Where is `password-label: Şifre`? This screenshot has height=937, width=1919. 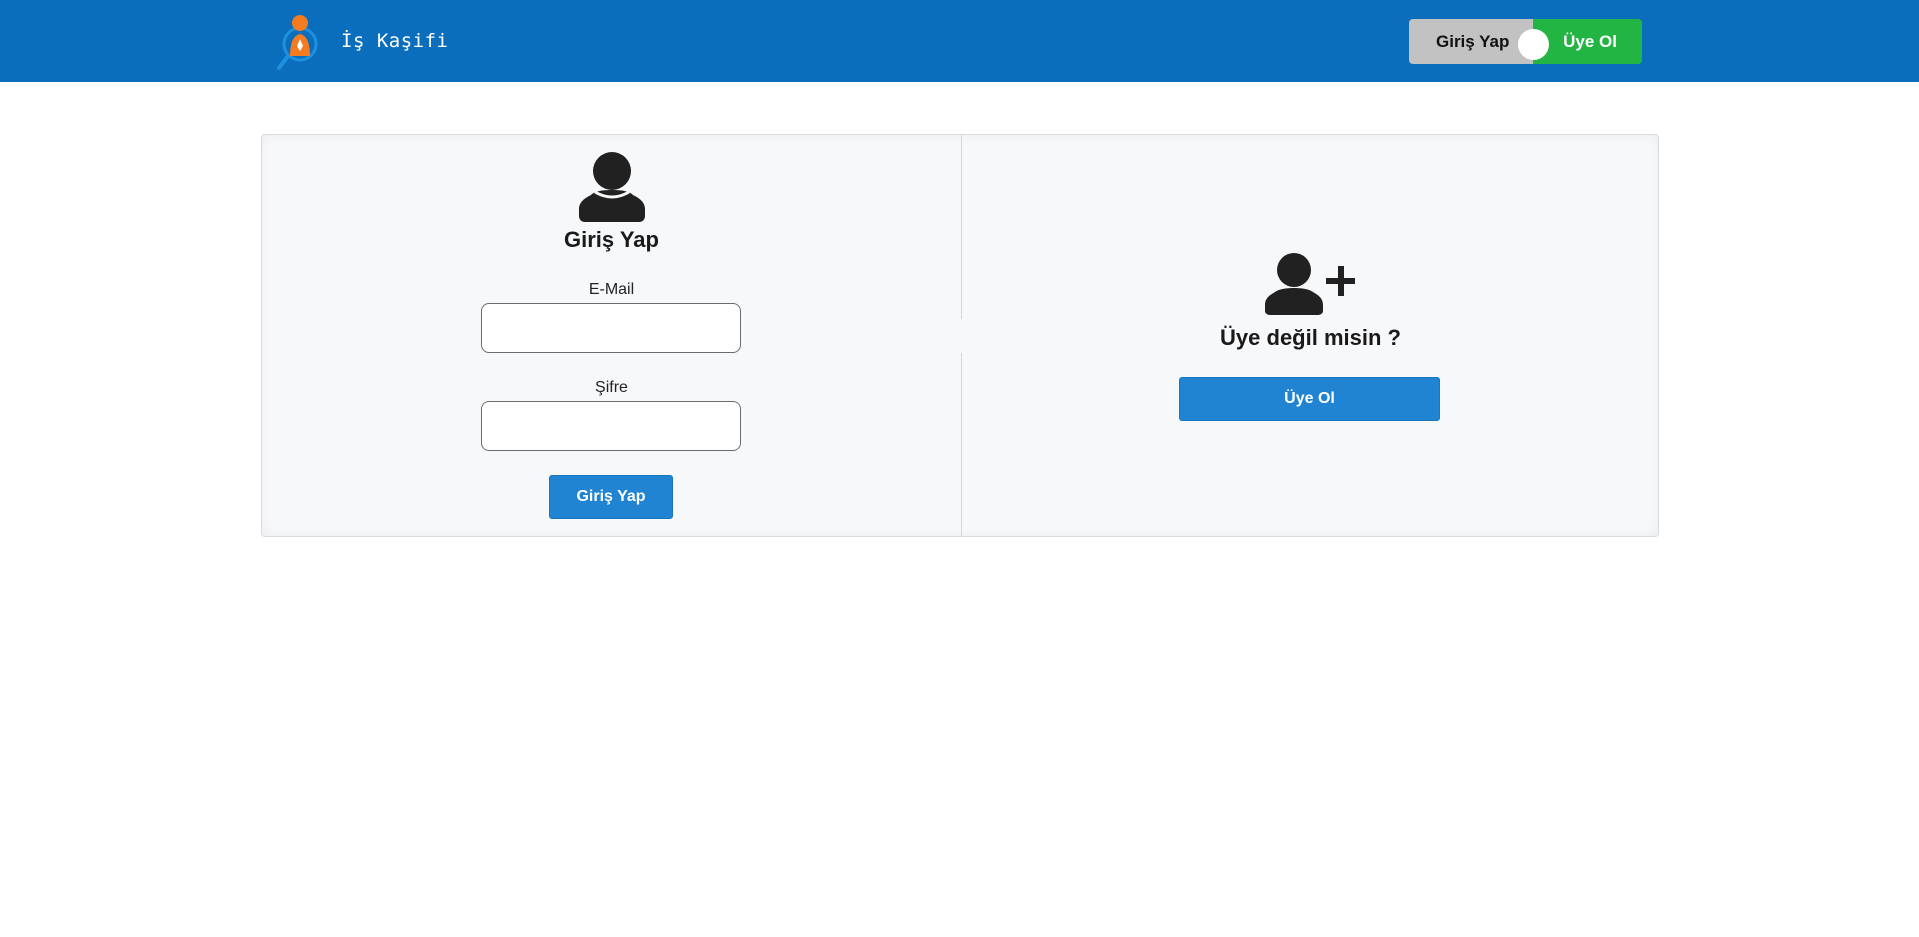 password-label: Şifre is located at coordinates (611, 387).